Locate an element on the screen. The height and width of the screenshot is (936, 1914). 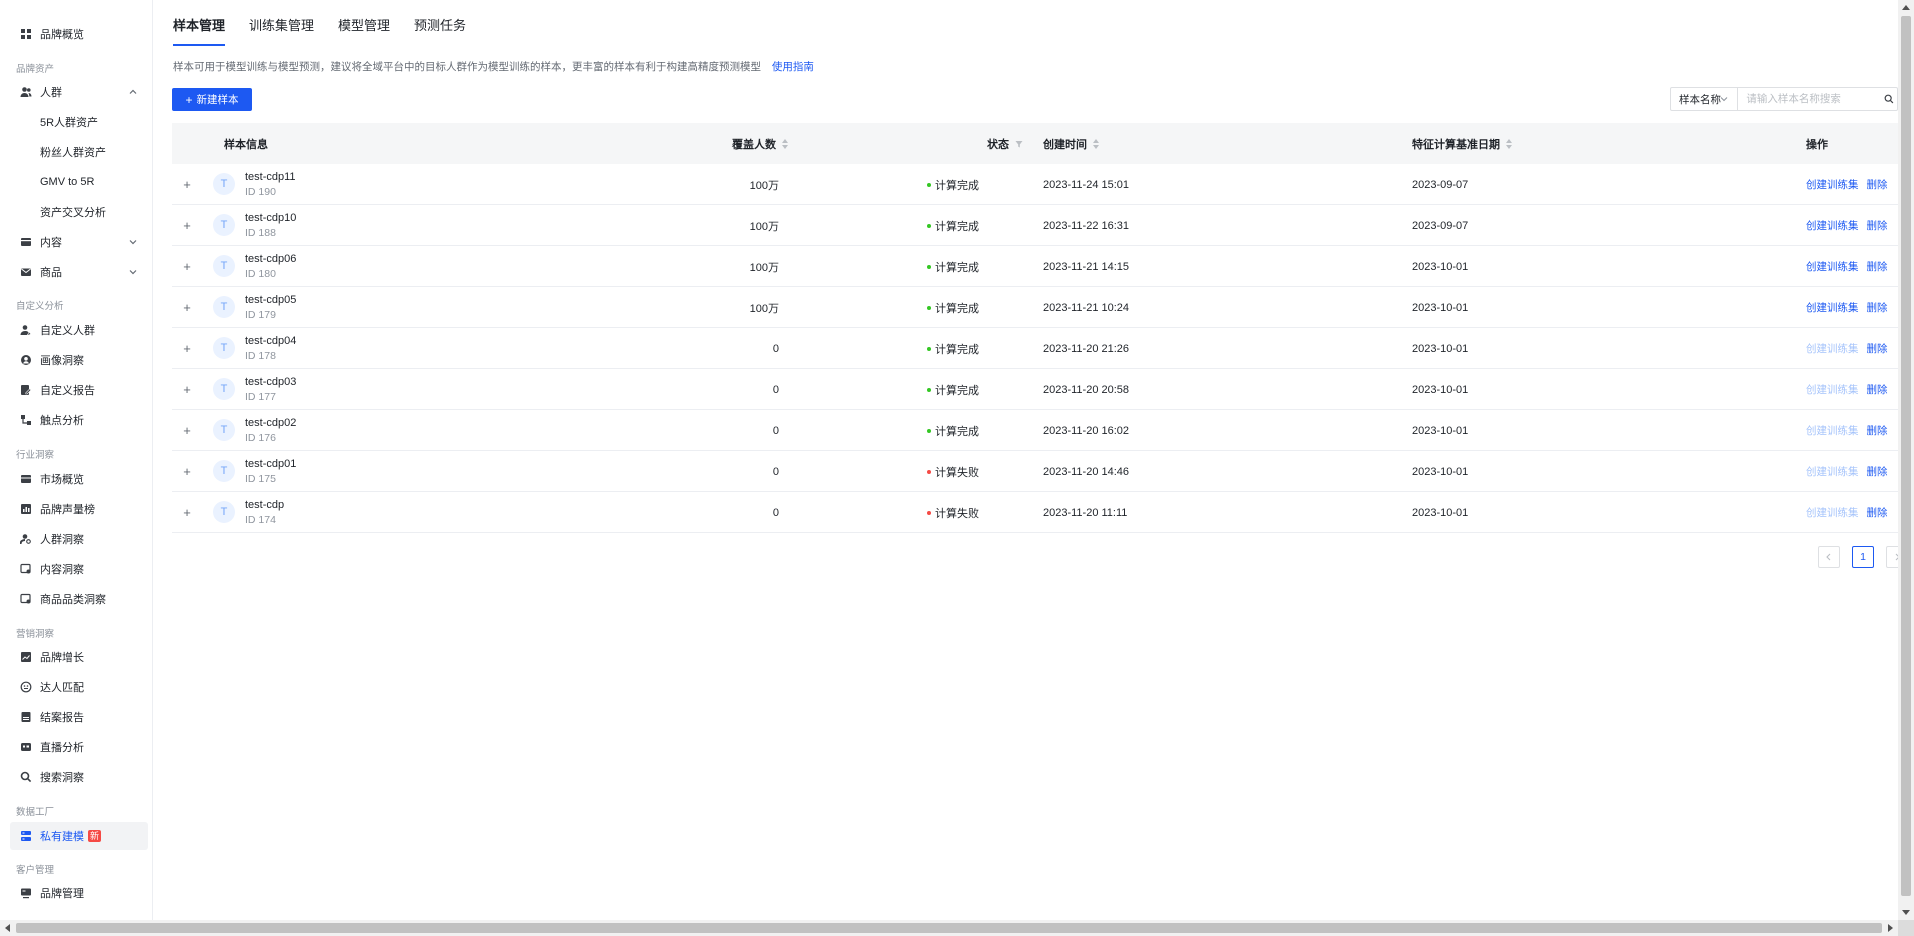
created-time: 2023-11-20 20:58 is located at coordinates (1086, 389).